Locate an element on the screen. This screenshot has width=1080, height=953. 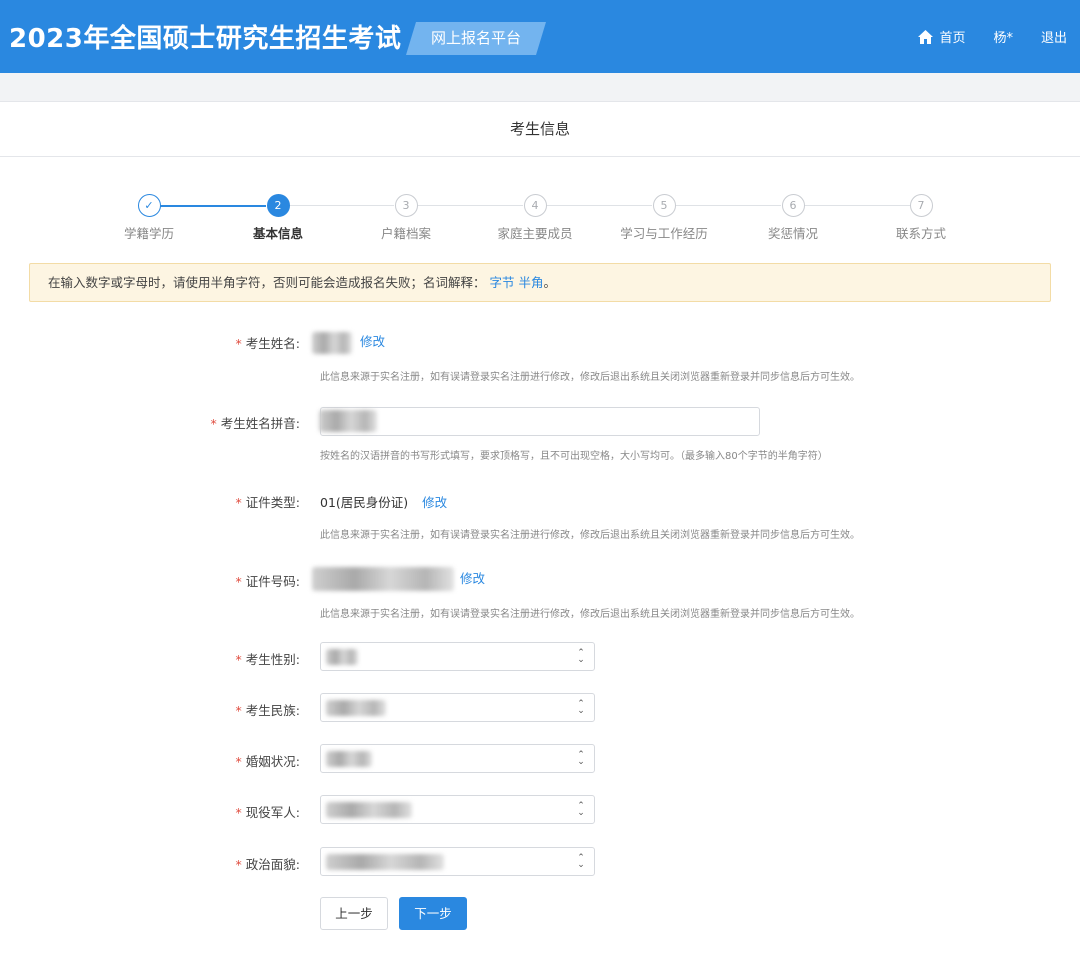
step-label: 户籍档案 is located at coordinates (405, 233).